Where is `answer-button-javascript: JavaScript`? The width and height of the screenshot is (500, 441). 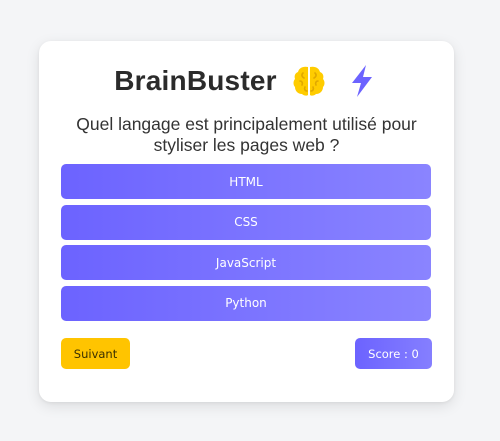 answer-button-javascript: JavaScript is located at coordinates (246, 262).